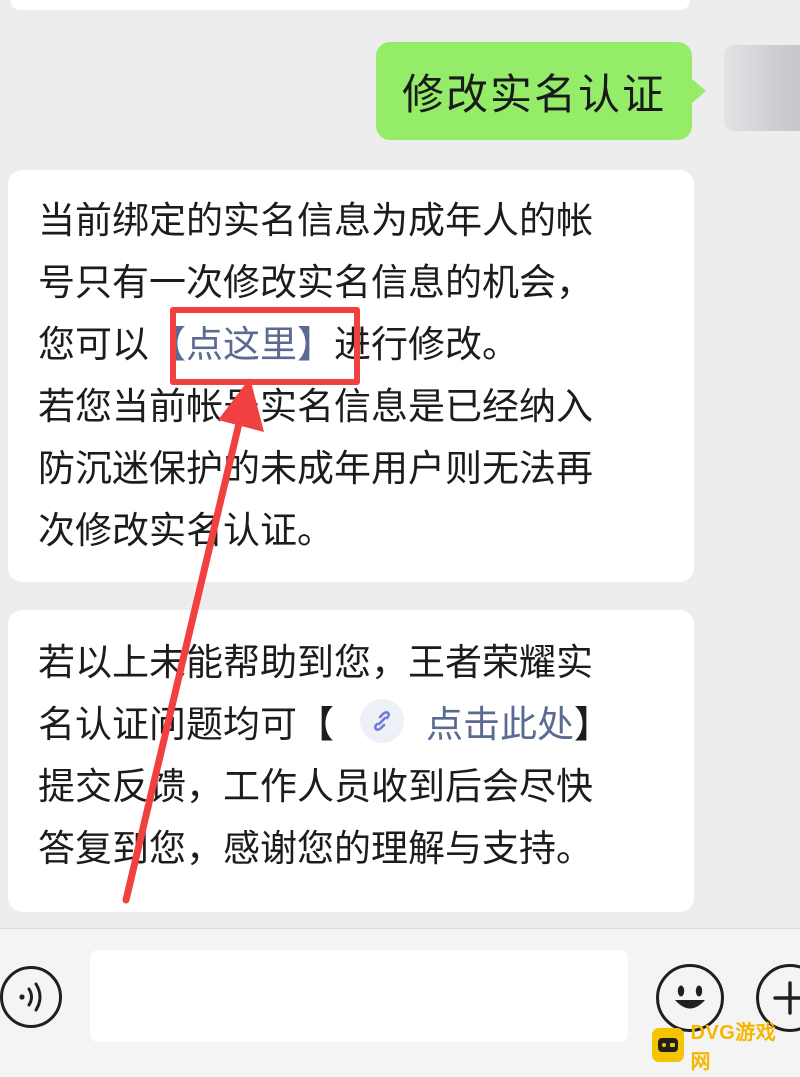 The width and height of the screenshot is (800, 1077). Describe the element at coordinates (359, 996) in the screenshot. I see `message-input` at that location.